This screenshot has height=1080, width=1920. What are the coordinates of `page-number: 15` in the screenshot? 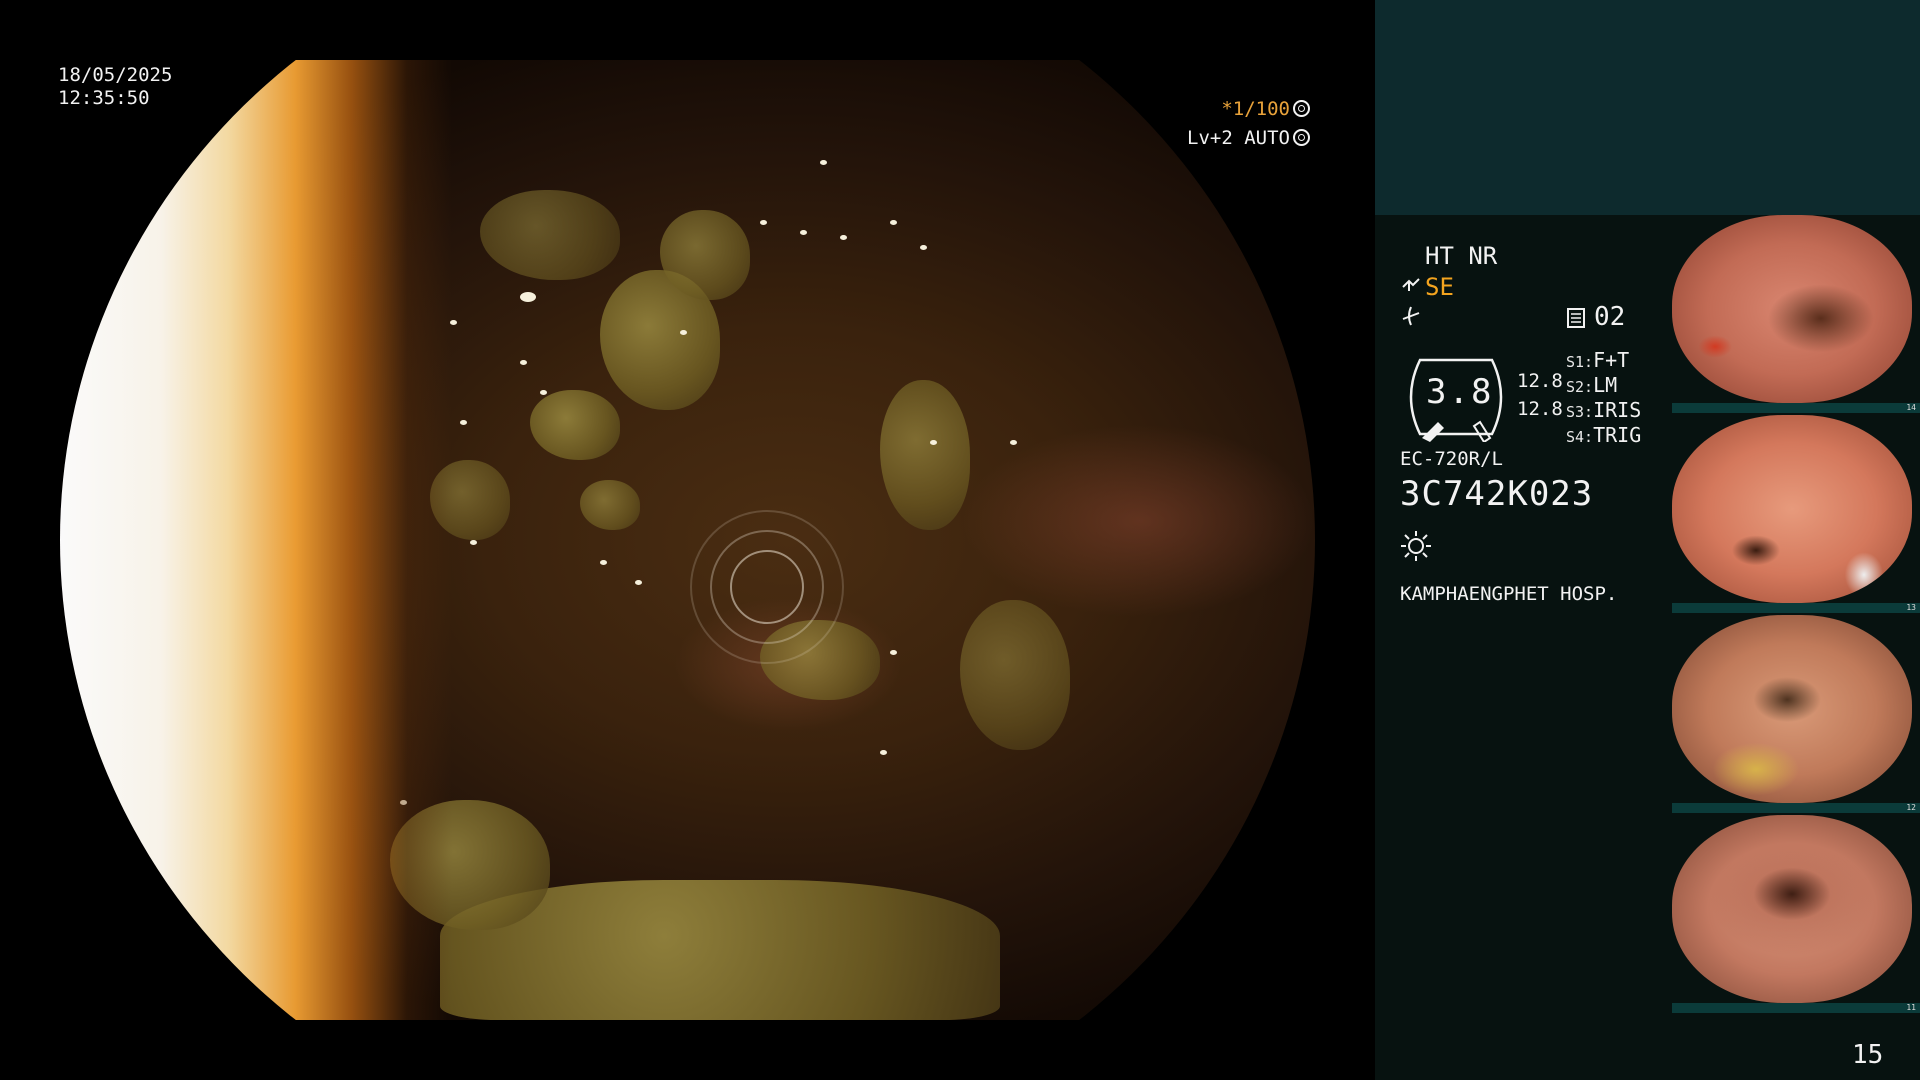 It's located at (1868, 1055).